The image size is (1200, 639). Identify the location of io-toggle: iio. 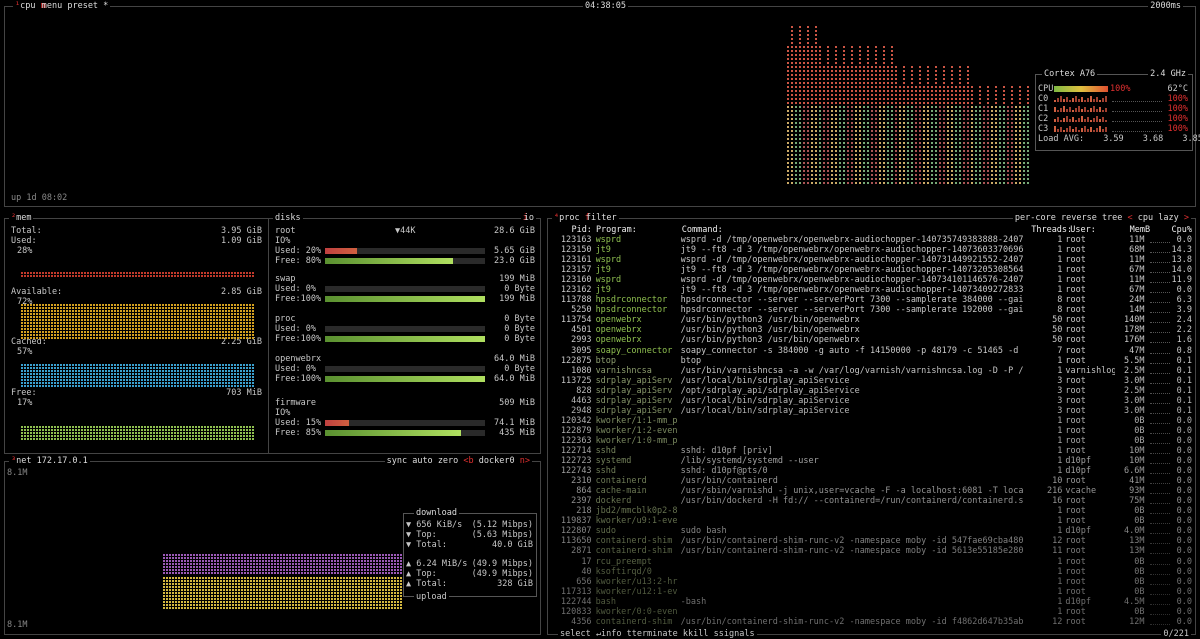
(528, 218).